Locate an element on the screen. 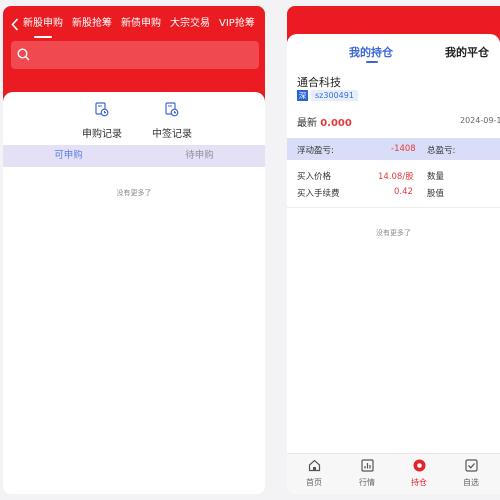 The width and height of the screenshot is (500, 500). nav-market-label: 行情 is located at coordinates (367, 482).